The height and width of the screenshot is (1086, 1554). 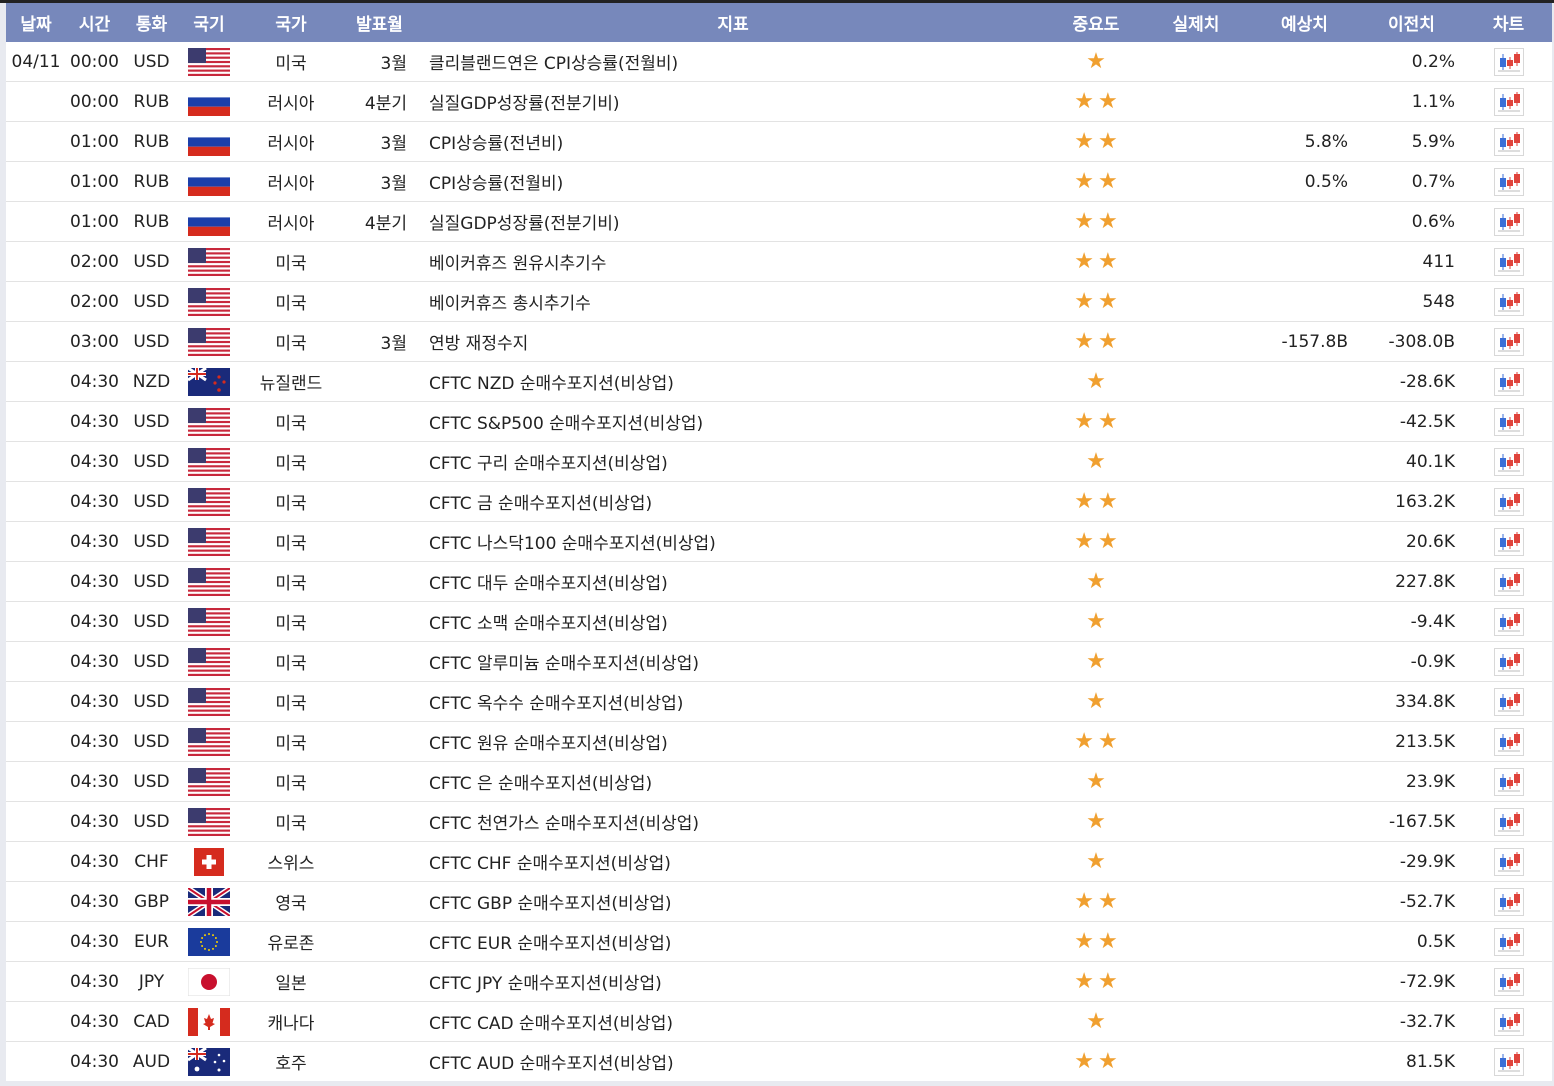 I want to click on table-row: 04:30 NZD 뉴질랜드 CFTC NZD 순매수포지션(비상업) ★ -28.6K, so click(x=779, y=381).